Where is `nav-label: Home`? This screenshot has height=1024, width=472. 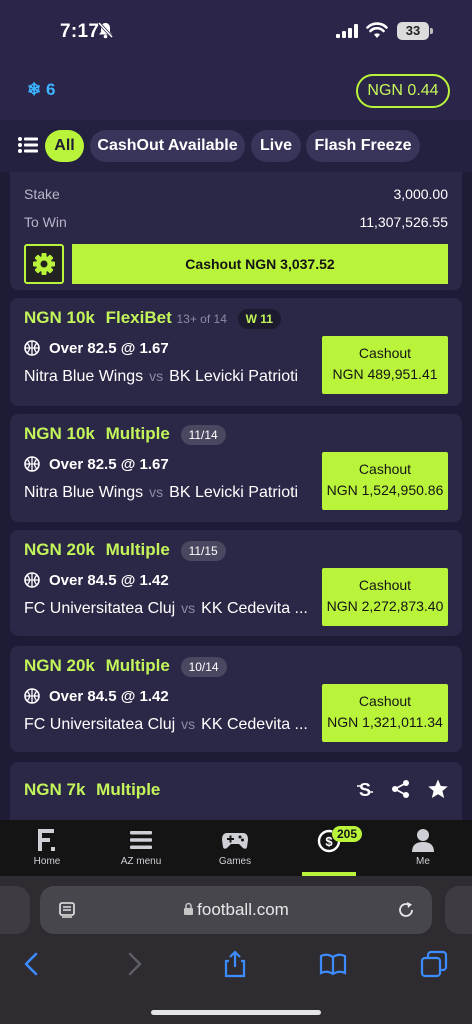 nav-label: Home is located at coordinates (47, 861).